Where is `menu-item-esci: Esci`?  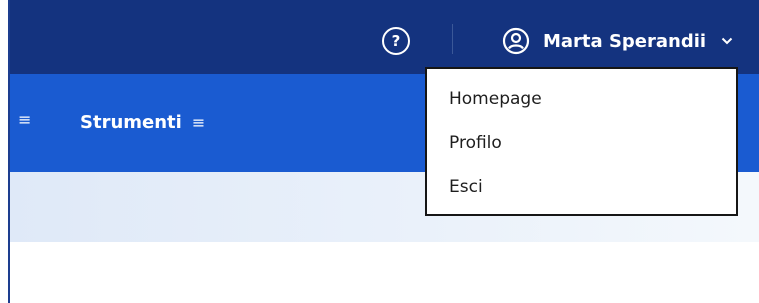
menu-item-esci: Esci is located at coordinates (466, 187).